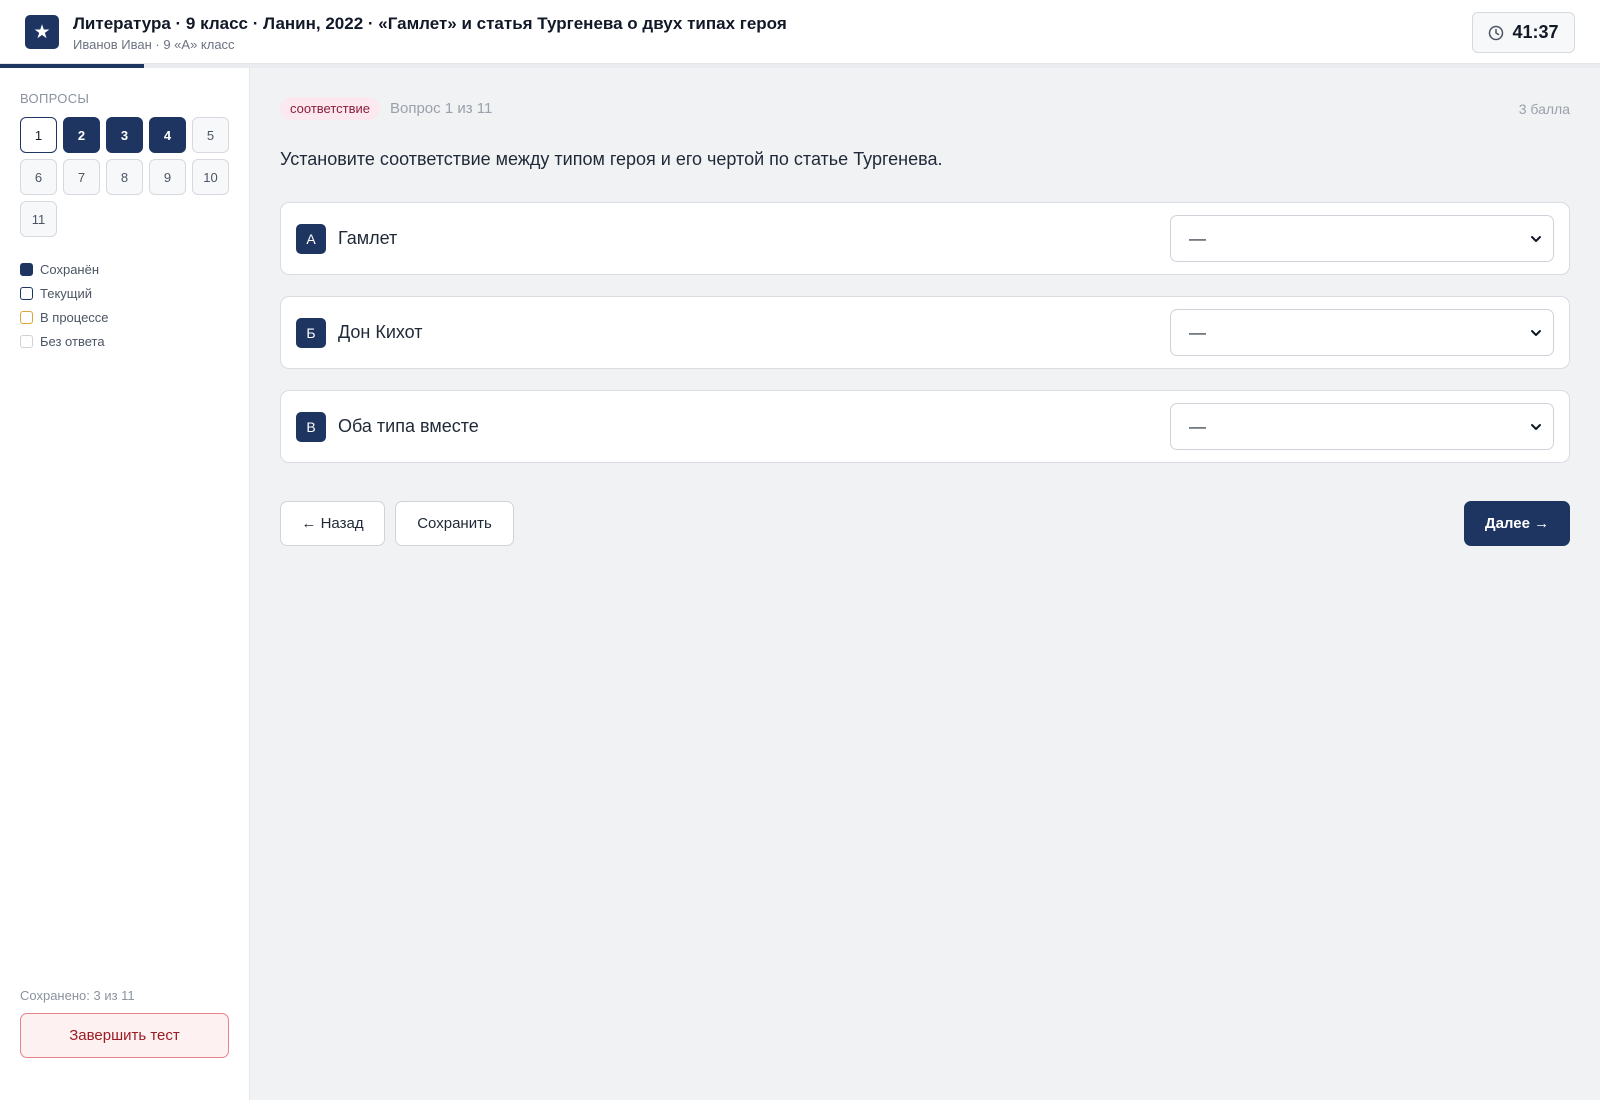  I want to click on legend-label: Без ответа, so click(72, 341).